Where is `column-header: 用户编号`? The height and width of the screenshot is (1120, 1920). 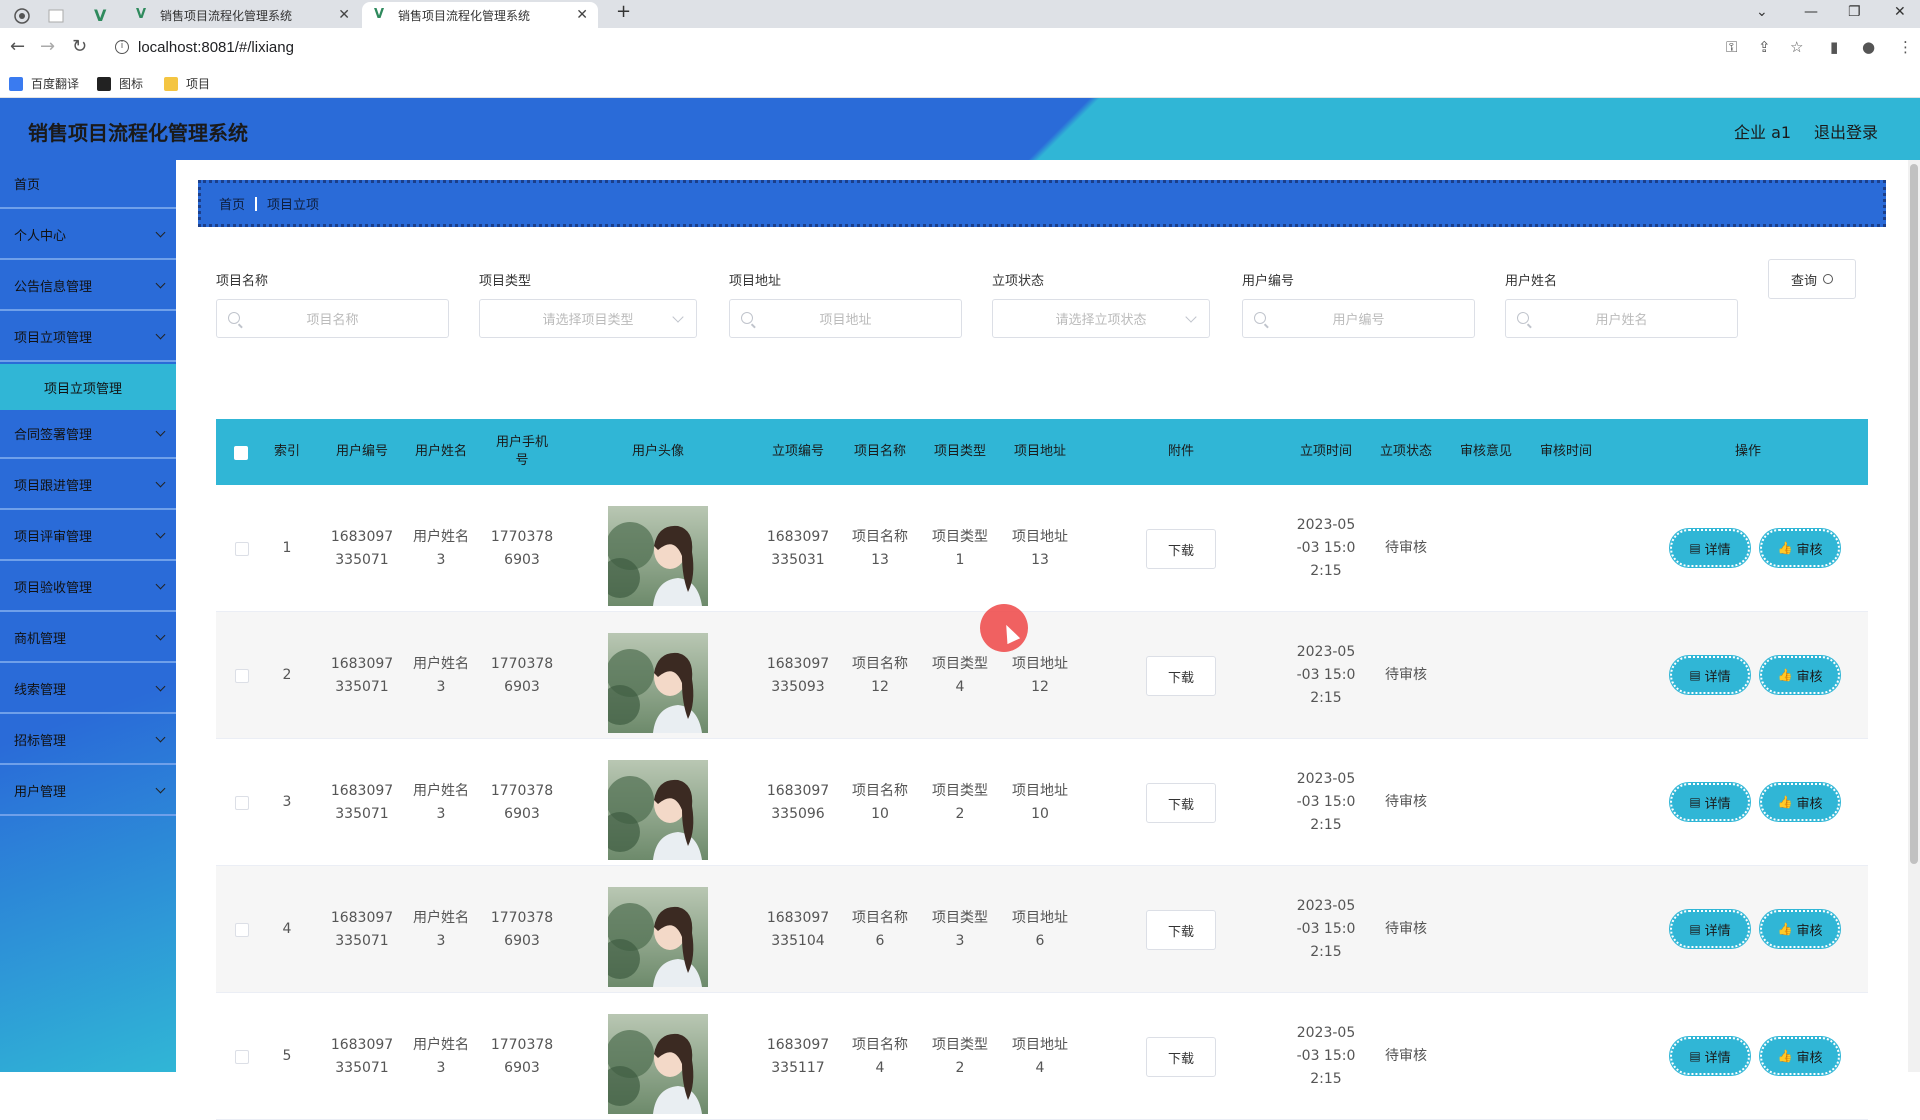
column-header: 用户编号 is located at coordinates (361, 451).